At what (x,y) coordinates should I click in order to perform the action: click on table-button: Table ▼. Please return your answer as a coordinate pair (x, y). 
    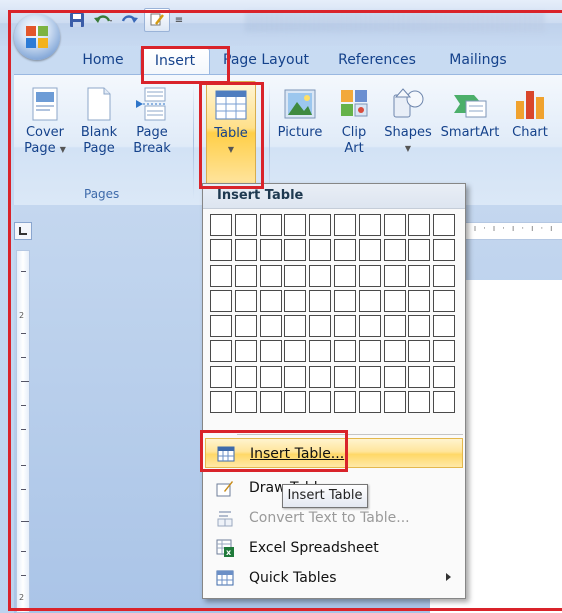
    Looking at the image, I should click on (231, 133).